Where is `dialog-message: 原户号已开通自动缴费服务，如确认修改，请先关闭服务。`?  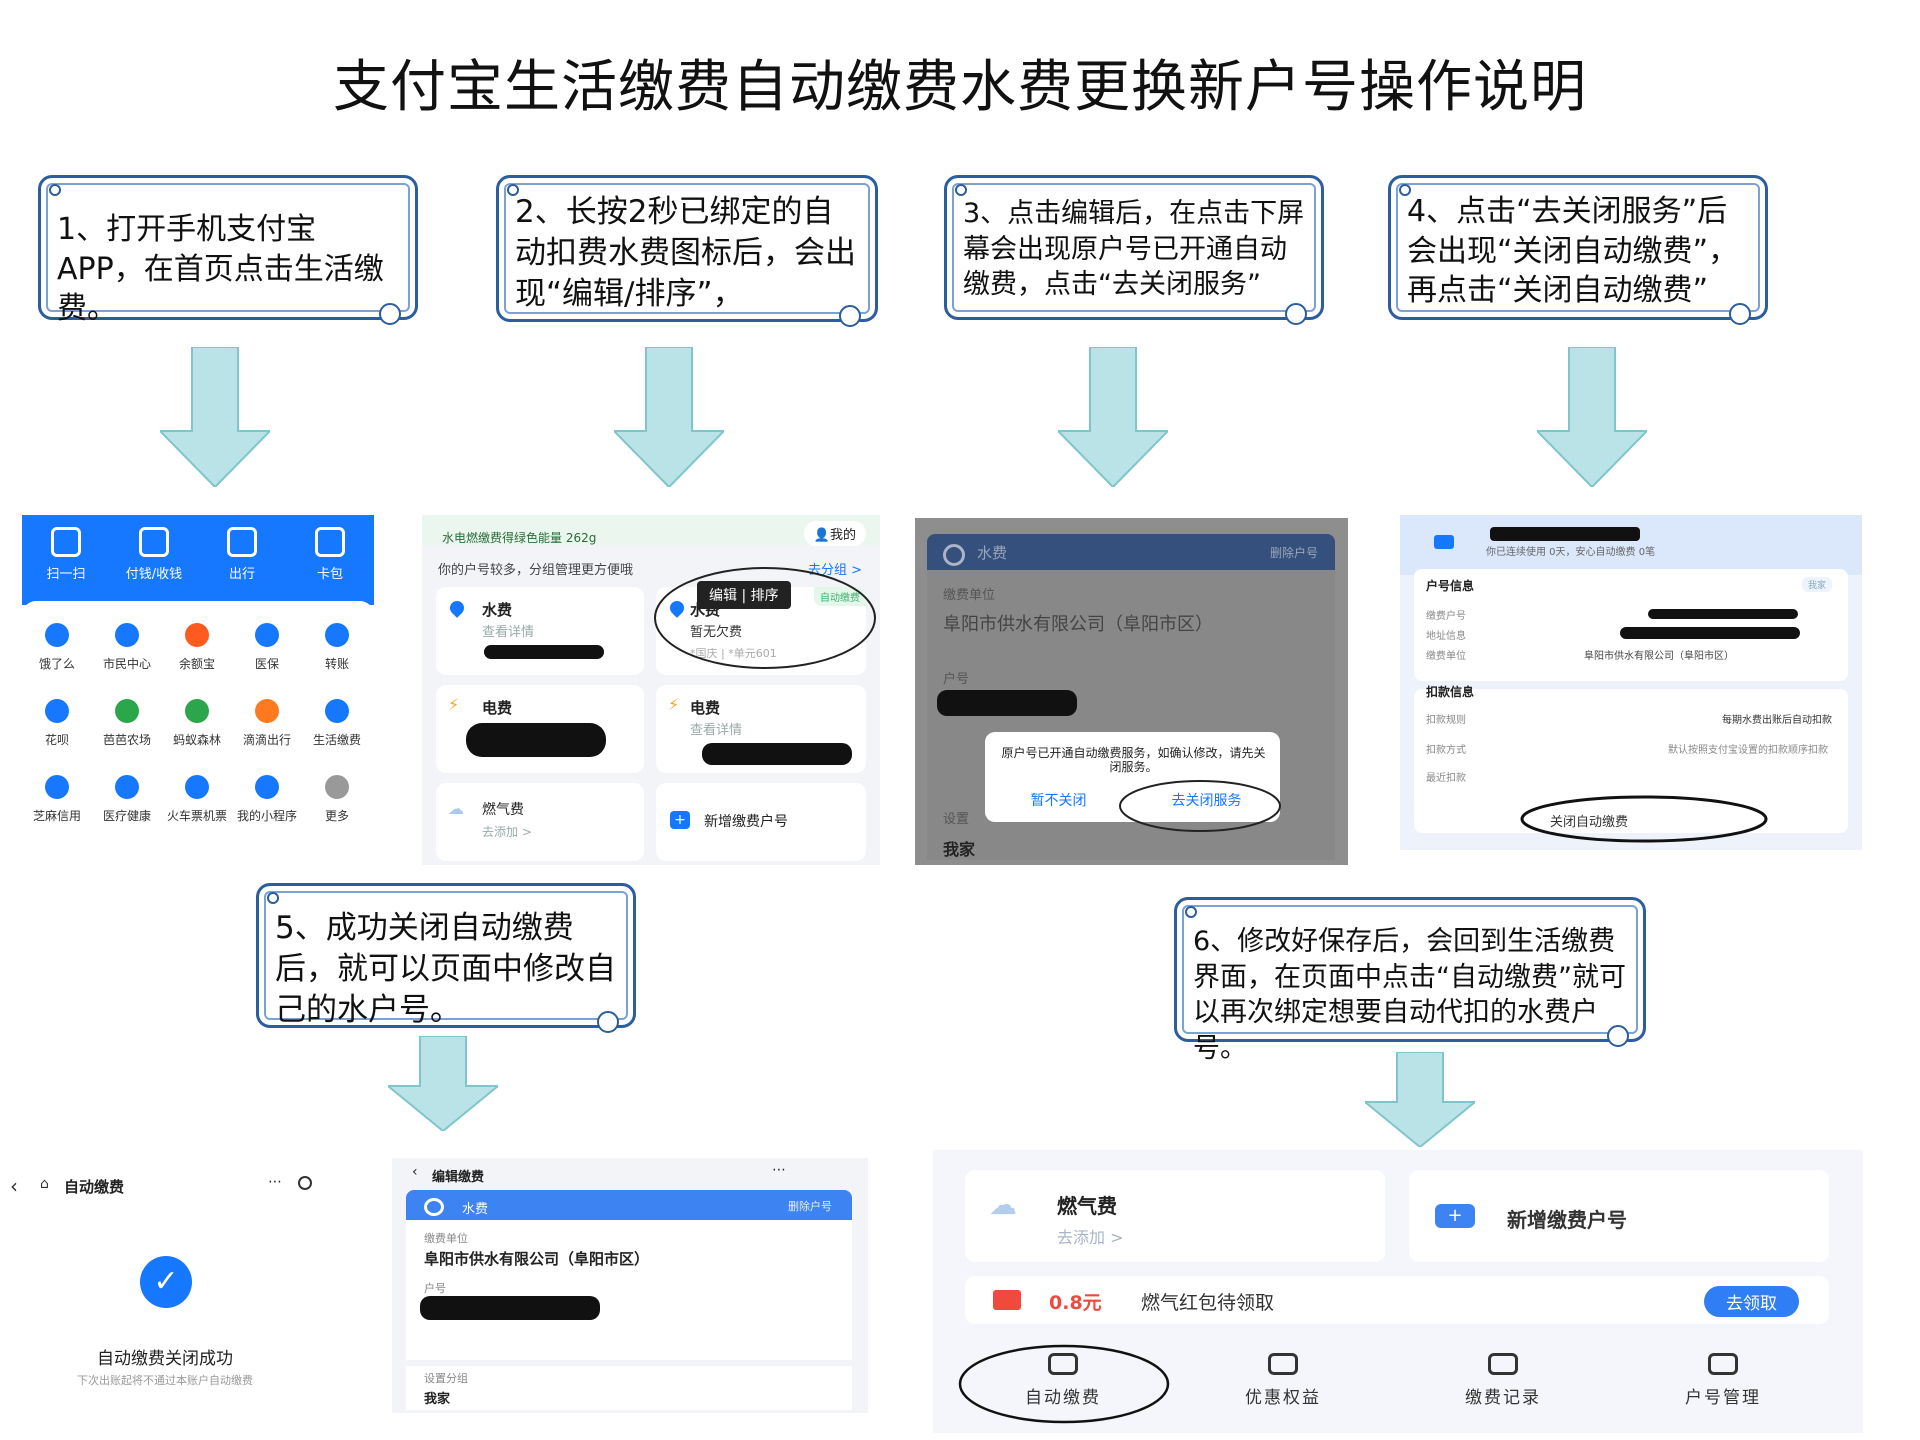 dialog-message: 原户号已开通自动缴费服务，如确认修改，请先关闭服务。 is located at coordinates (1133, 760).